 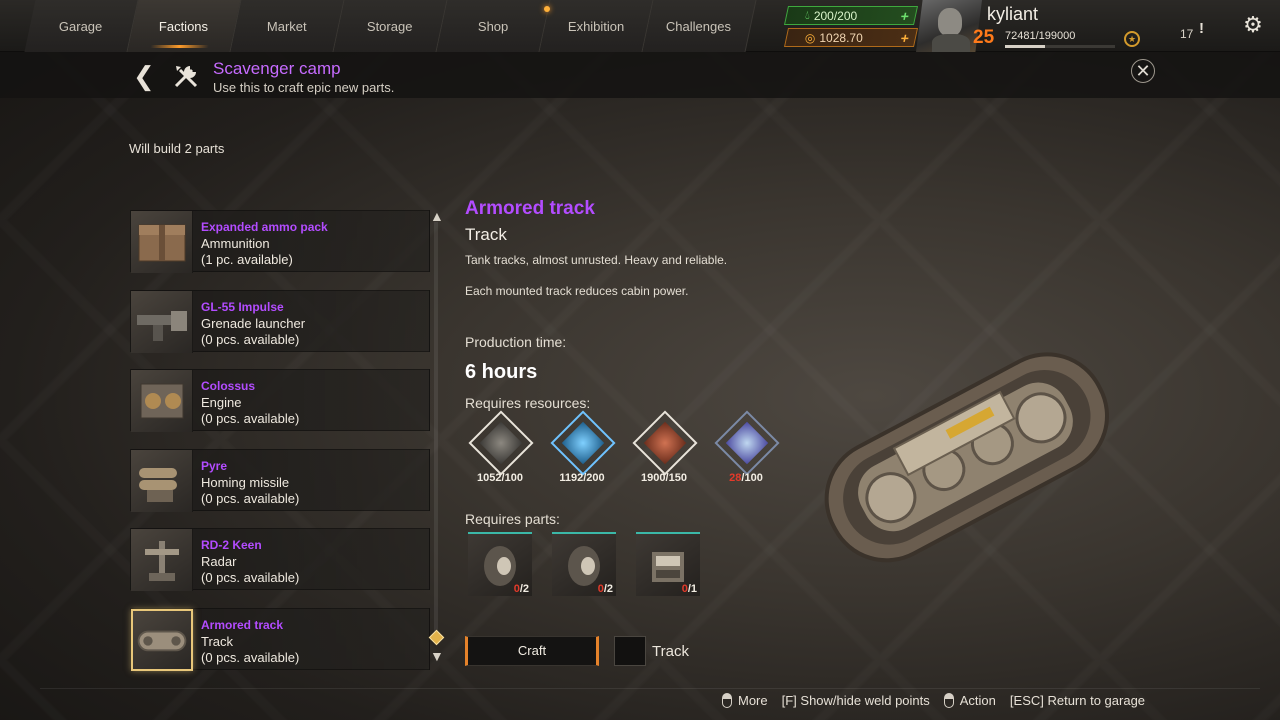 I want to click on required-part: 0/1, so click(x=668, y=564).